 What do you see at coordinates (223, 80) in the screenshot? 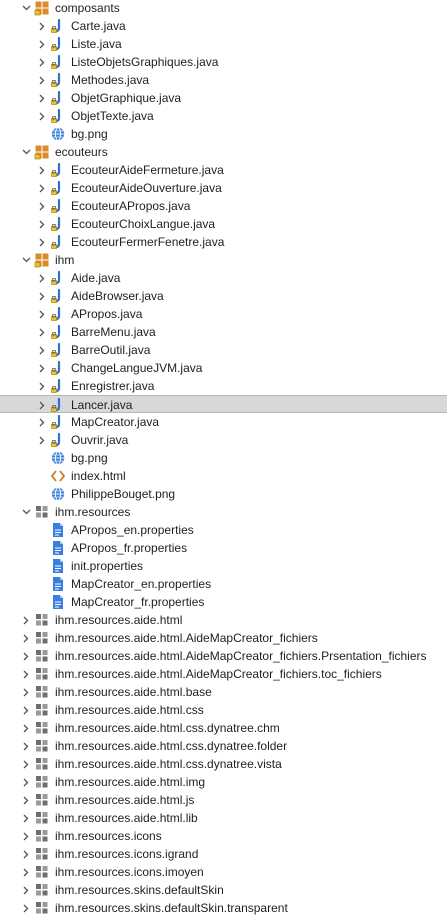
I see `tree-node-file: Methodes.java` at bounding box center [223, 80].